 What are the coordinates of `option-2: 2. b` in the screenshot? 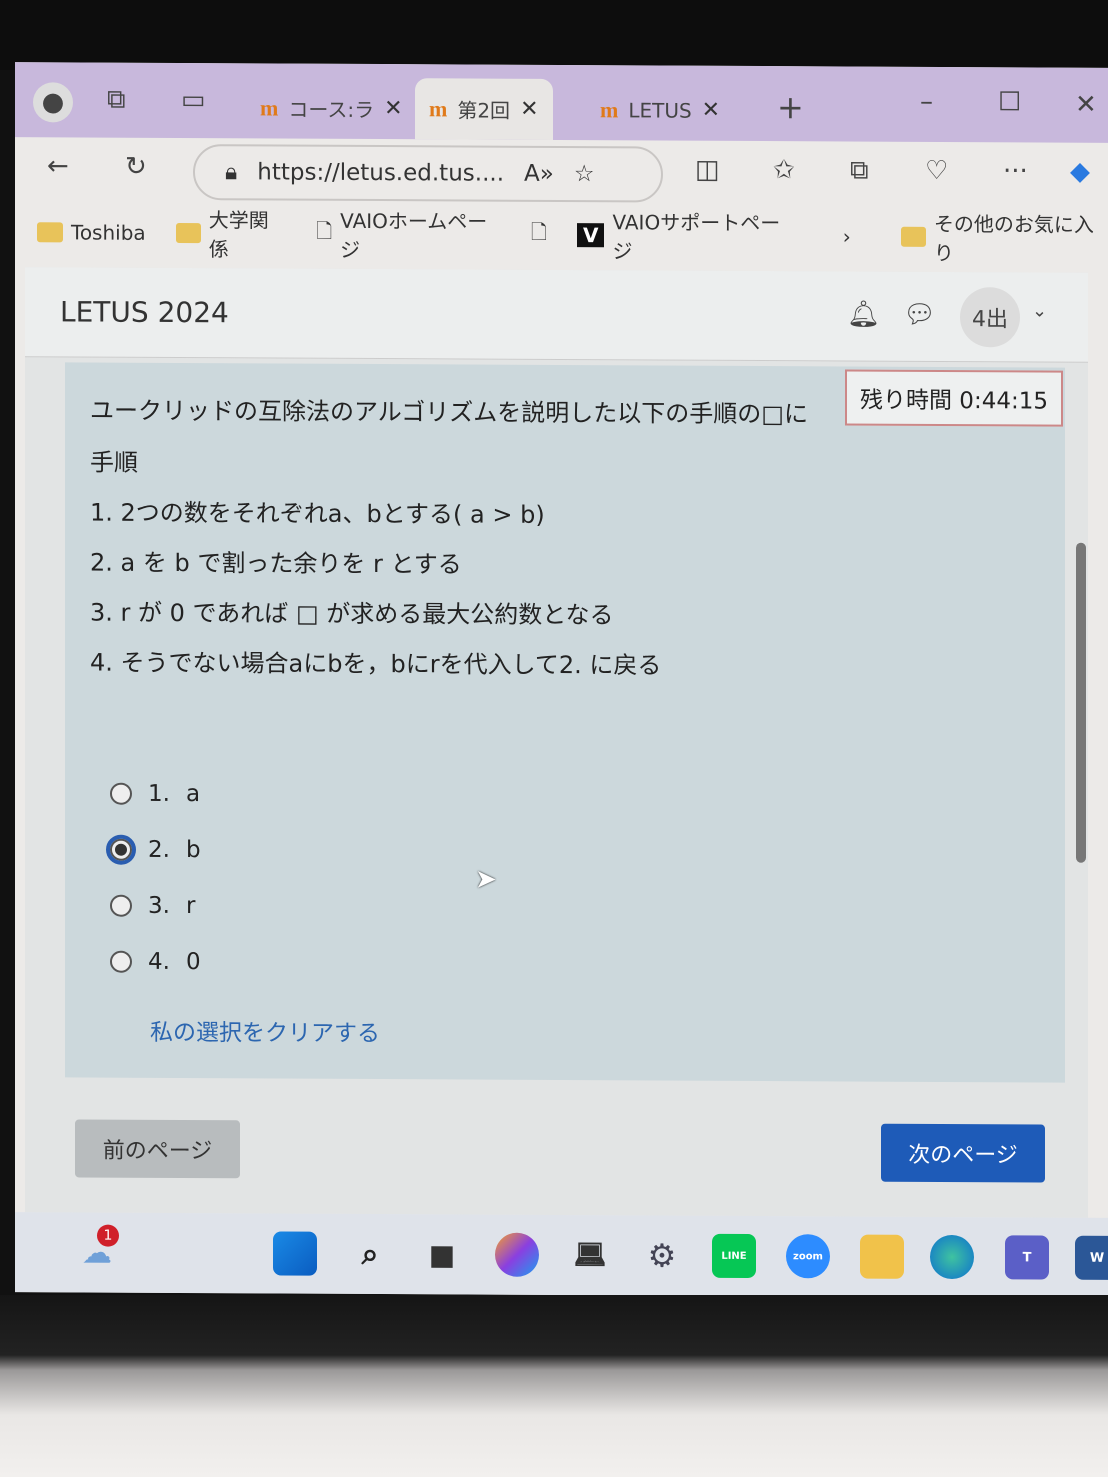 It's located at (153, 849).